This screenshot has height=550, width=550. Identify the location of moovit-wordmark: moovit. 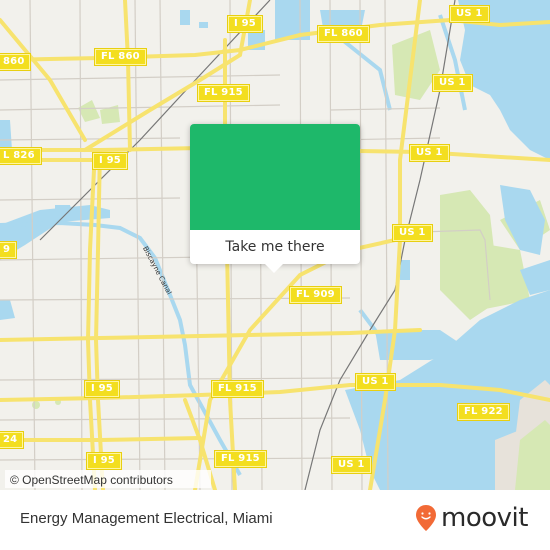
(484, 518).